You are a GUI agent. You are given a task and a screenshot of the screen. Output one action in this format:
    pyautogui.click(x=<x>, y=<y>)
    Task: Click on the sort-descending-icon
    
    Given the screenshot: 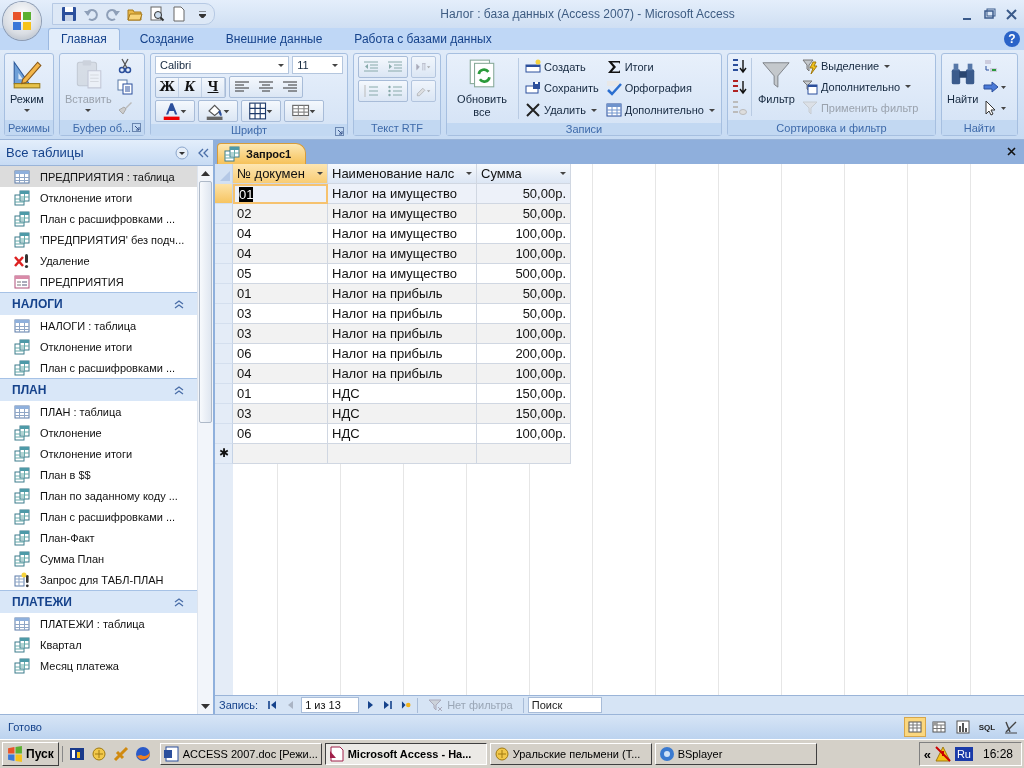 What is the action you would take?
    pyautogui.click(x=739, y=87)
    